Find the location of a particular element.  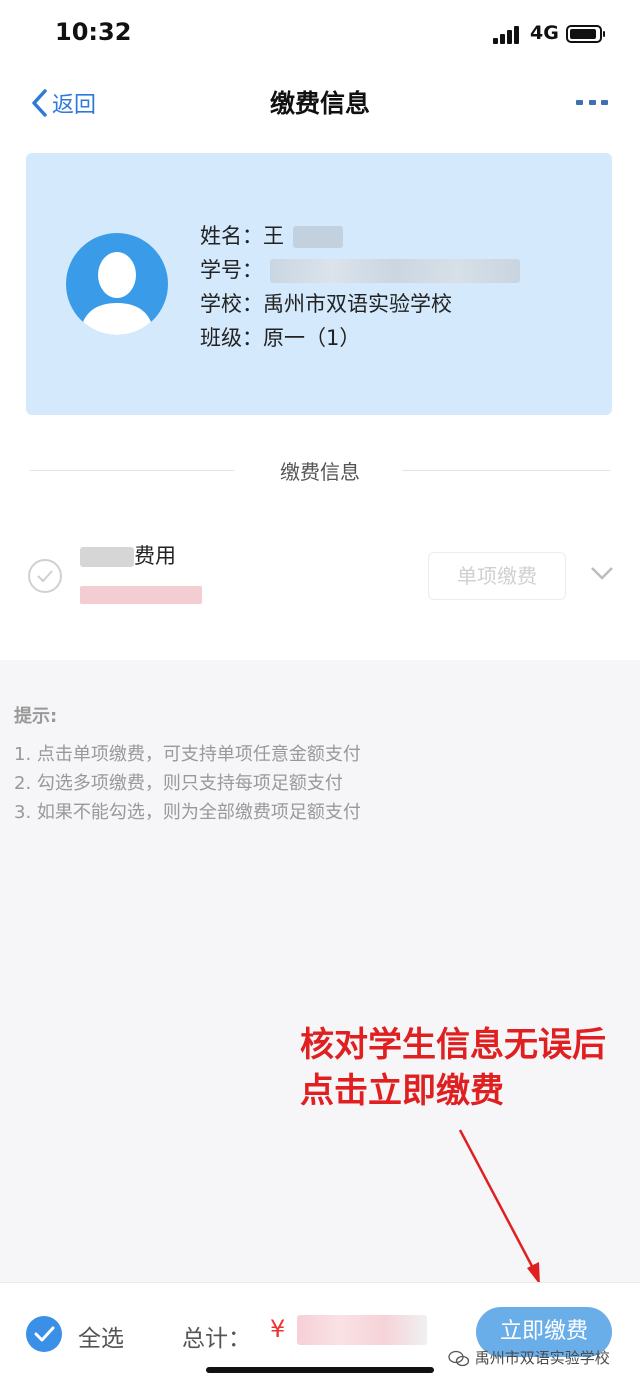

class-row: 班级：原一（1） is located at coordinates (360, 338).